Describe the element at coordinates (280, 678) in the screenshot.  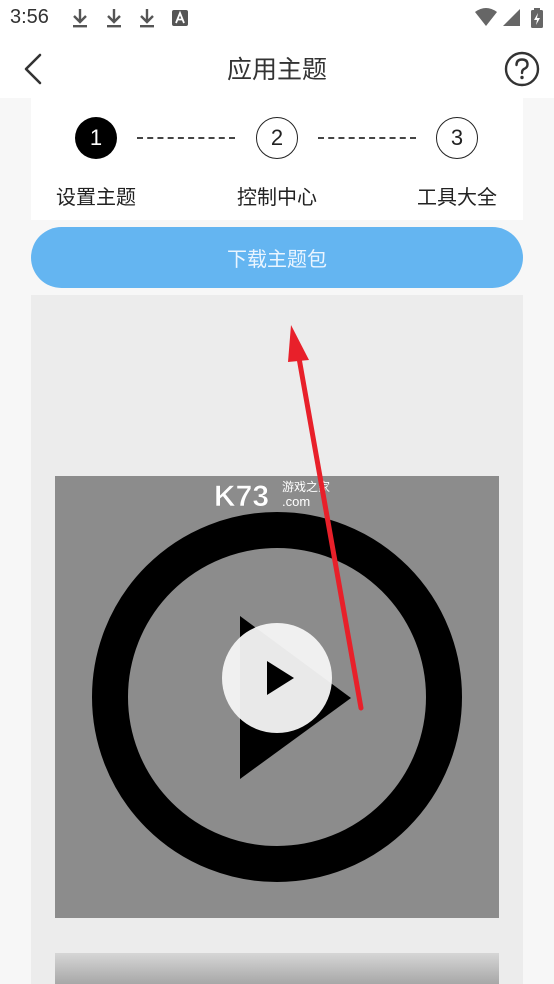
I see `play-icon` at that location.